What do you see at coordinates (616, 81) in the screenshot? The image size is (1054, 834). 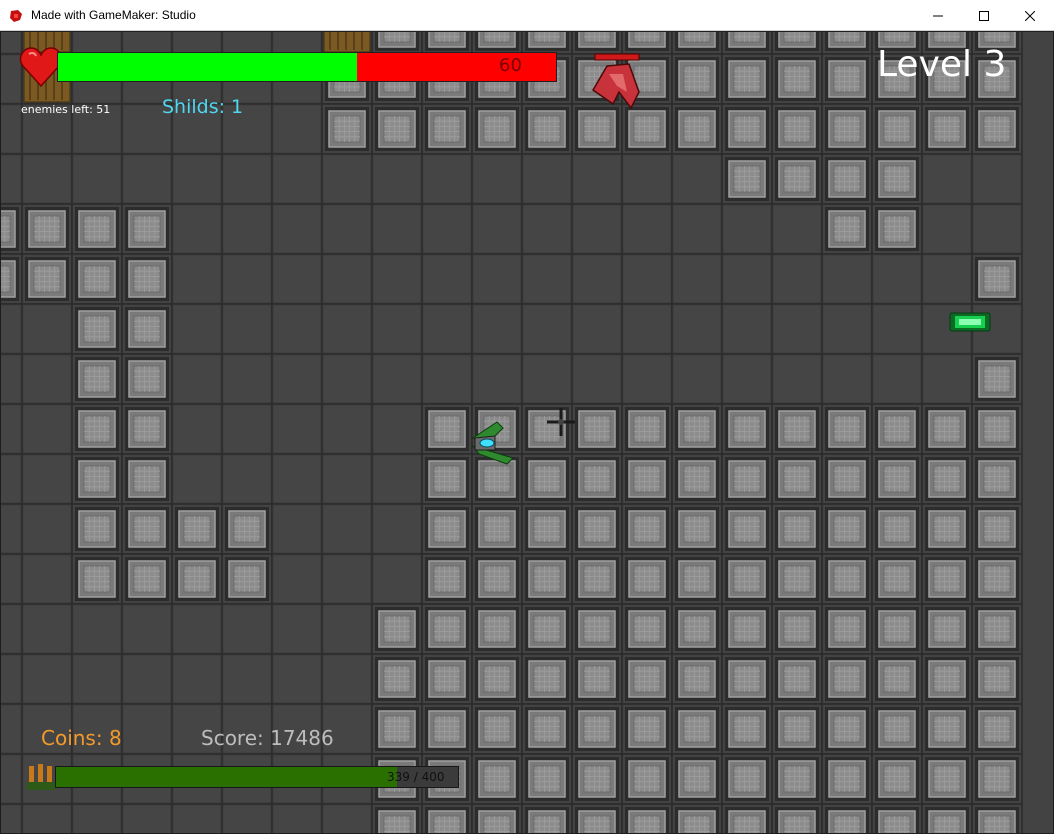 I see `enemy-ship-icon` at bounding box center [616, 81].